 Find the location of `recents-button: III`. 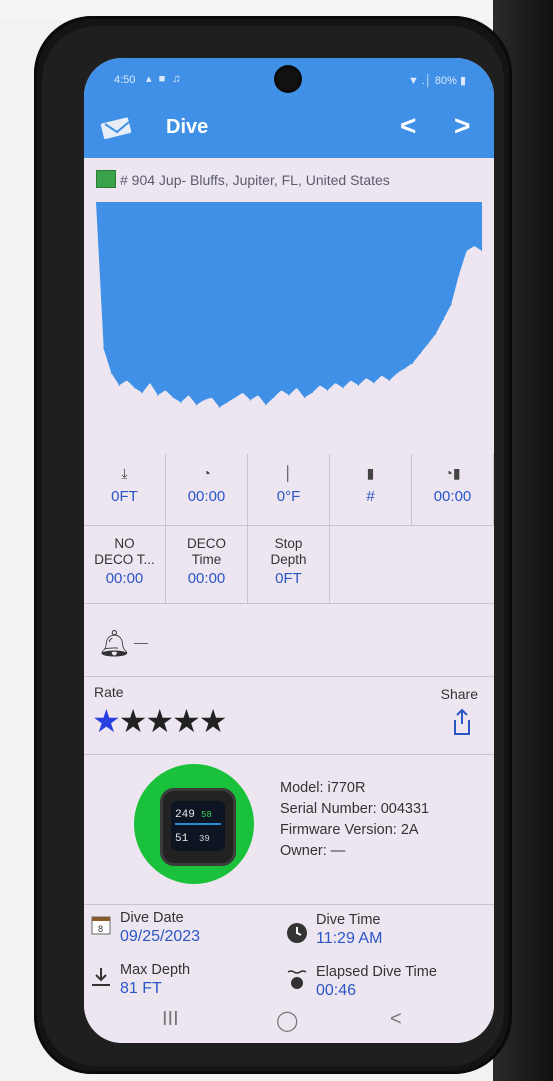

recents-button: III is located at coordinates (170, 1019).